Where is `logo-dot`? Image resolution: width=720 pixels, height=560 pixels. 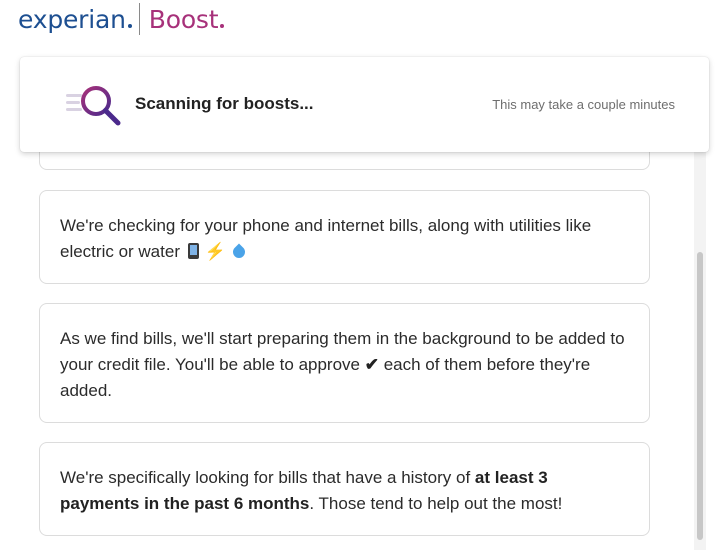 logo-dot is located at coordinates (129, 26).